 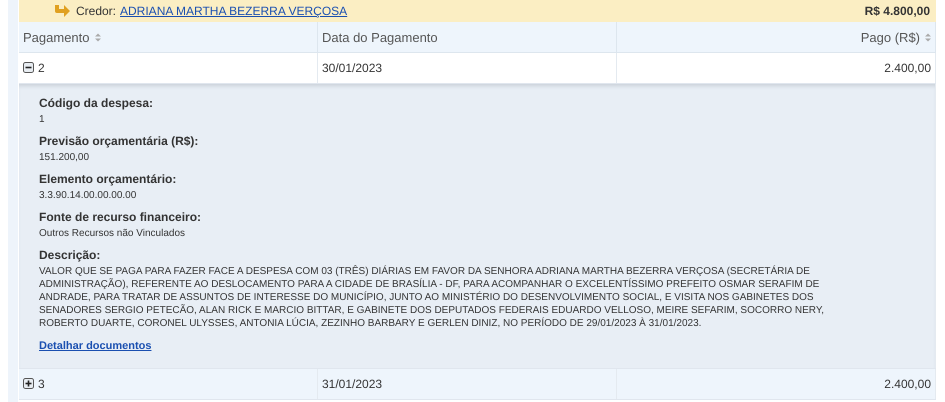 I want to click on detail-label: Descrição:, so click(x=70, y=255).